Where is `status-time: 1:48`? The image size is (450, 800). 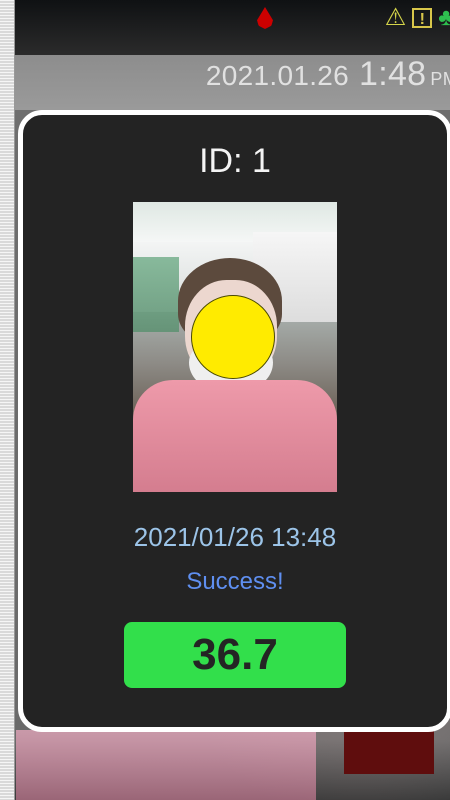
status-time: 1:48 is located at coordinates (393, 74).